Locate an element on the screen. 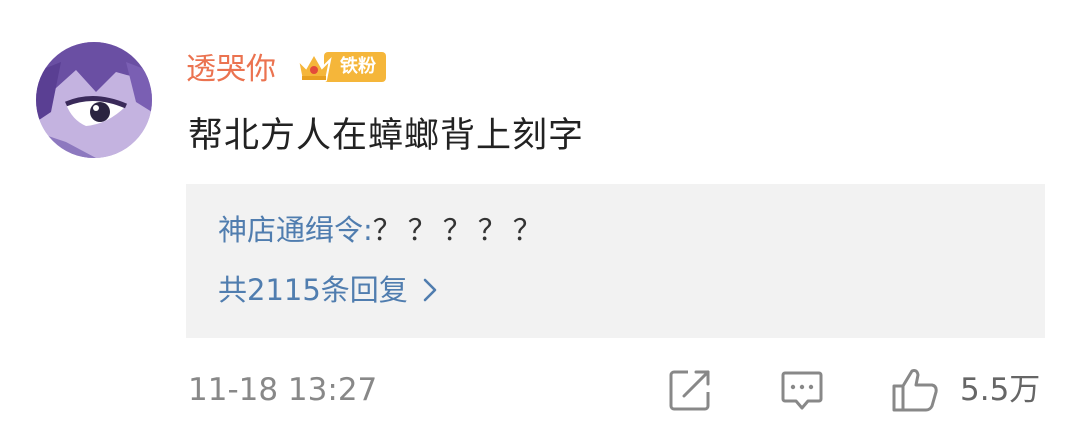 The image size is (1080, 440). comment-button is located at coordinates (802, 390).